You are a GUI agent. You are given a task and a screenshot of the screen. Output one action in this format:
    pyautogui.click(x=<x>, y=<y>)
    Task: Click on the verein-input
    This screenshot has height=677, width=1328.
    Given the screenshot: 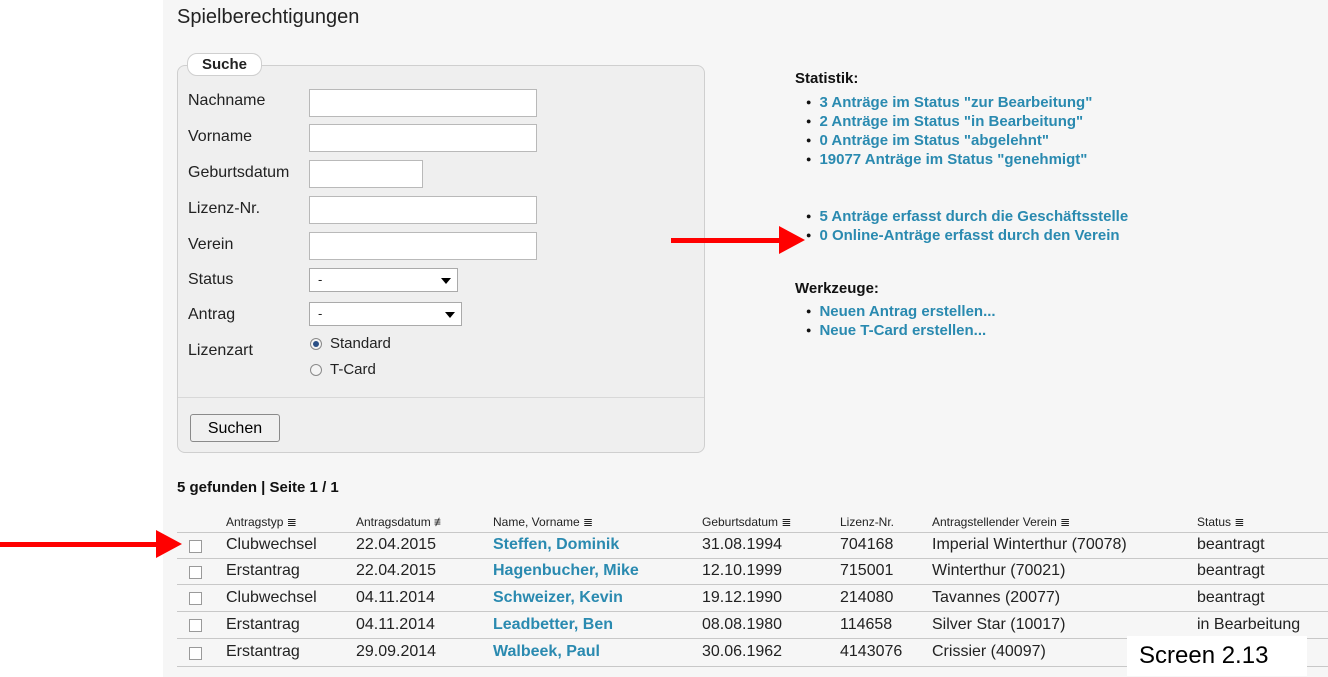 What is the action you would take?
    pyautogui.click(x=423, y=246)
    